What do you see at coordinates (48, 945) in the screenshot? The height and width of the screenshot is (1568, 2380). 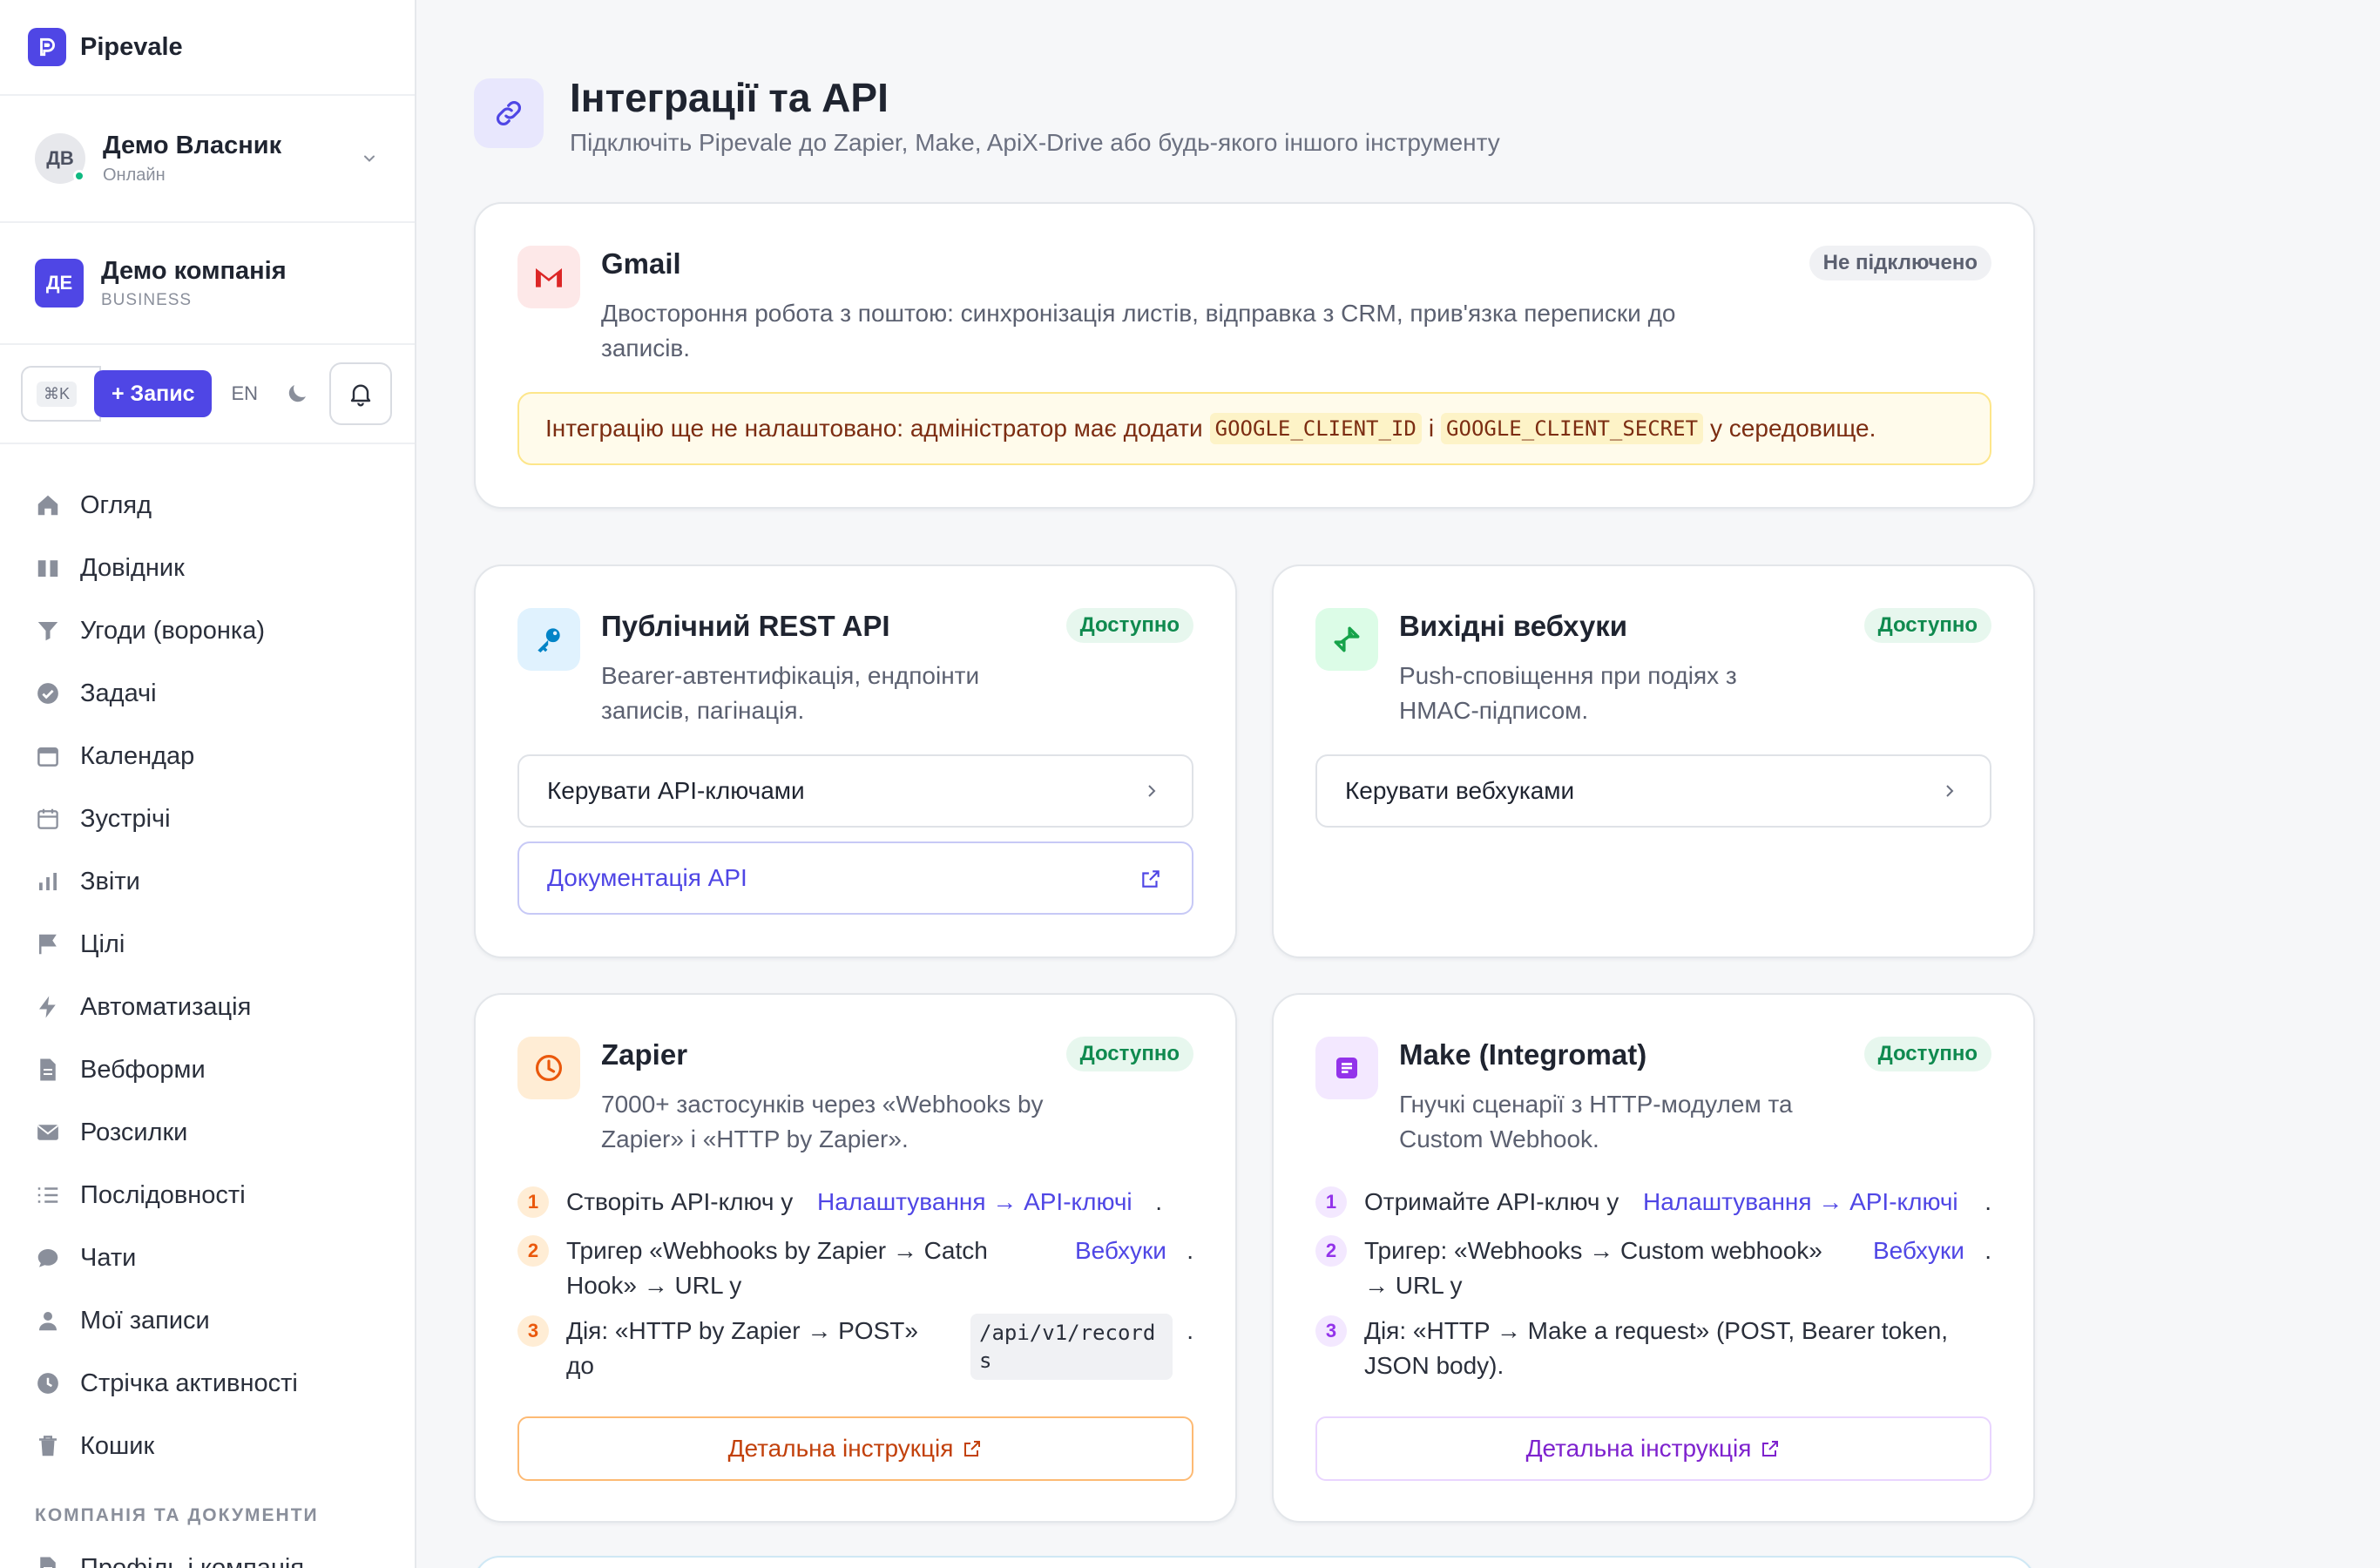 I see `flag-icon` at bounding box center [48, 945].